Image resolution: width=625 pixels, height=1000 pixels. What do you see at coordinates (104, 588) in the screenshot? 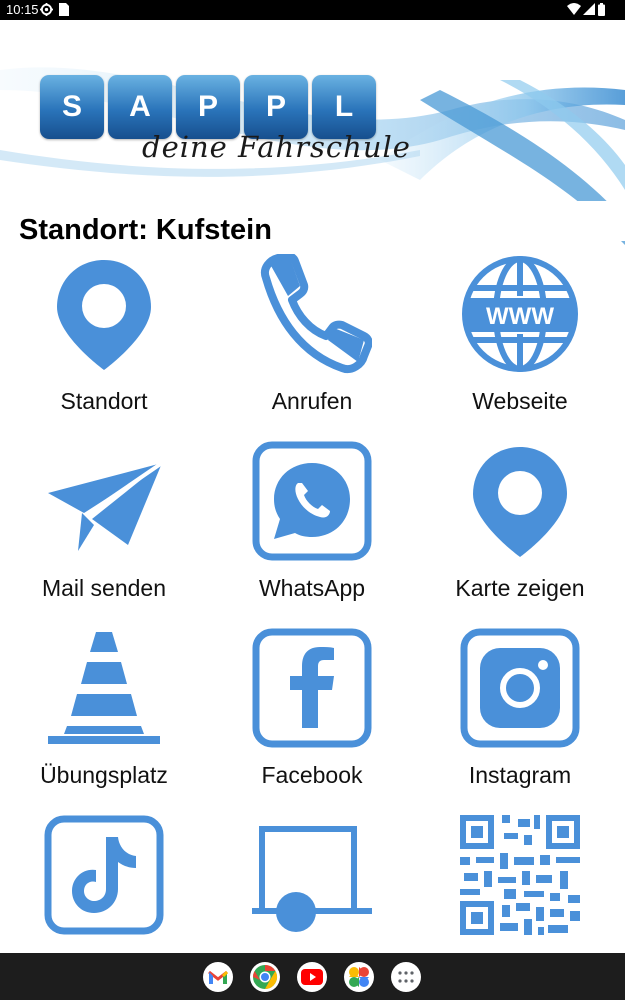
I see `tile-label: Mail senden` at bounding box center [104, 588].